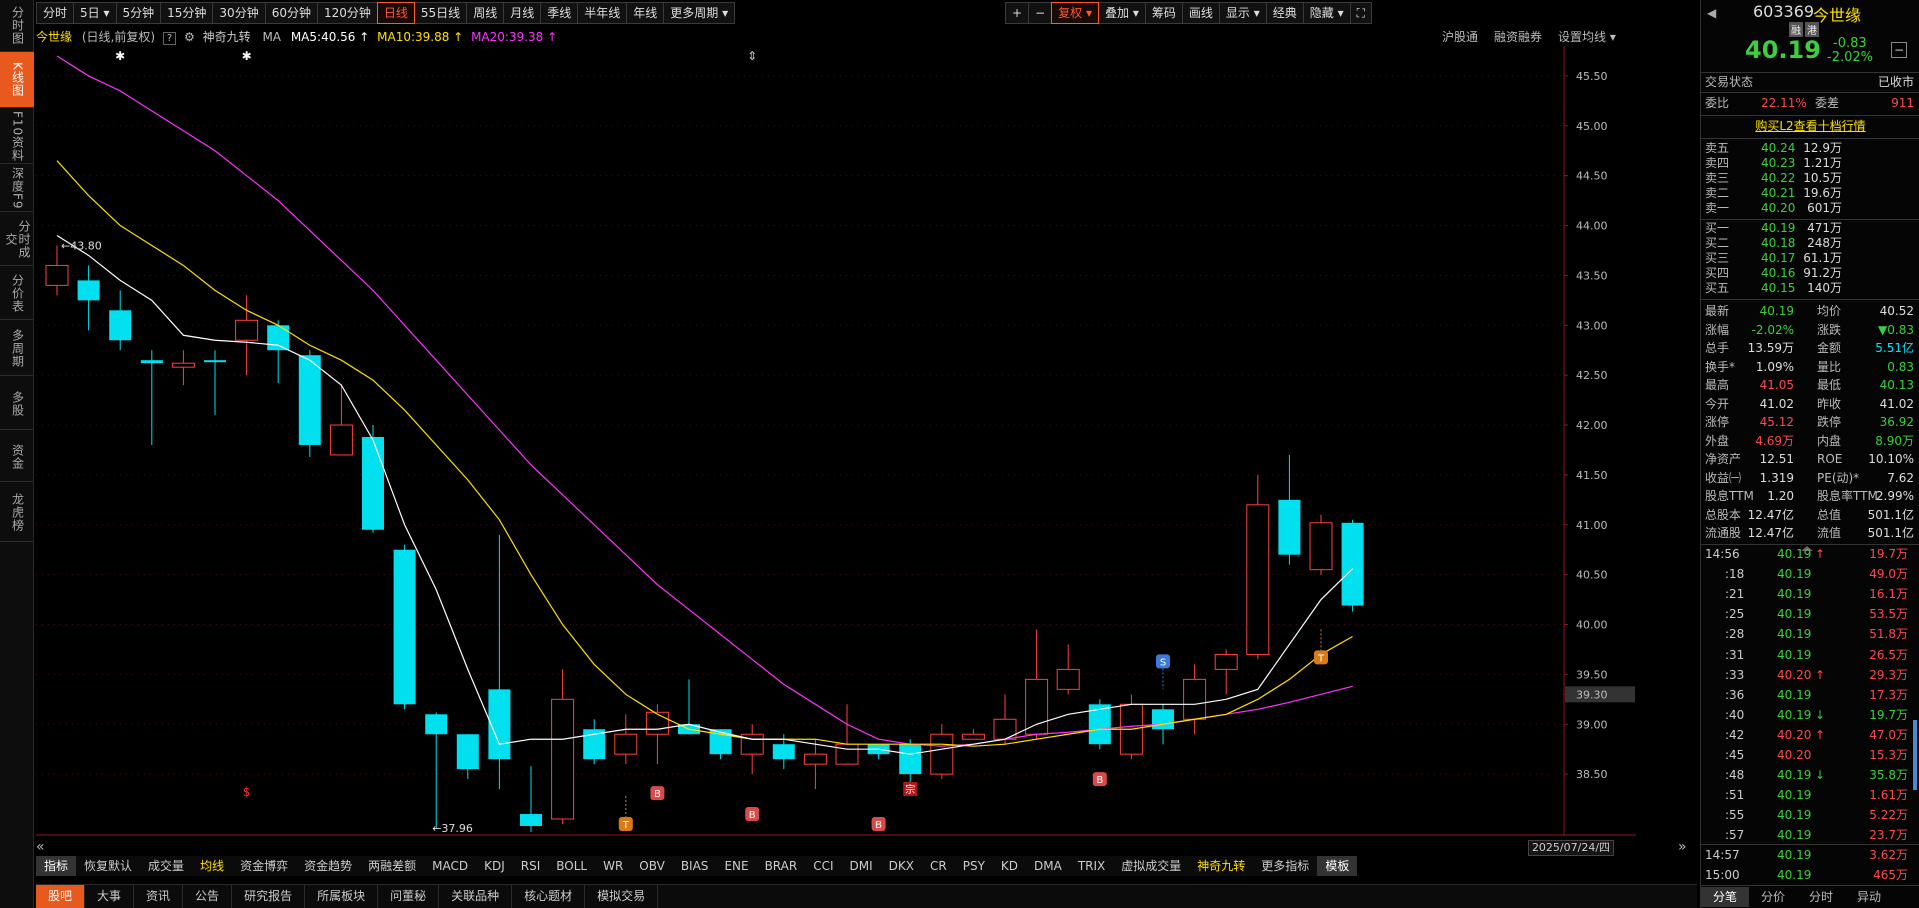  Describe the element at coordinates (1810, 163) in the screenshot. I see `asks-row: 卖四 40.23 1.21万` at that location.